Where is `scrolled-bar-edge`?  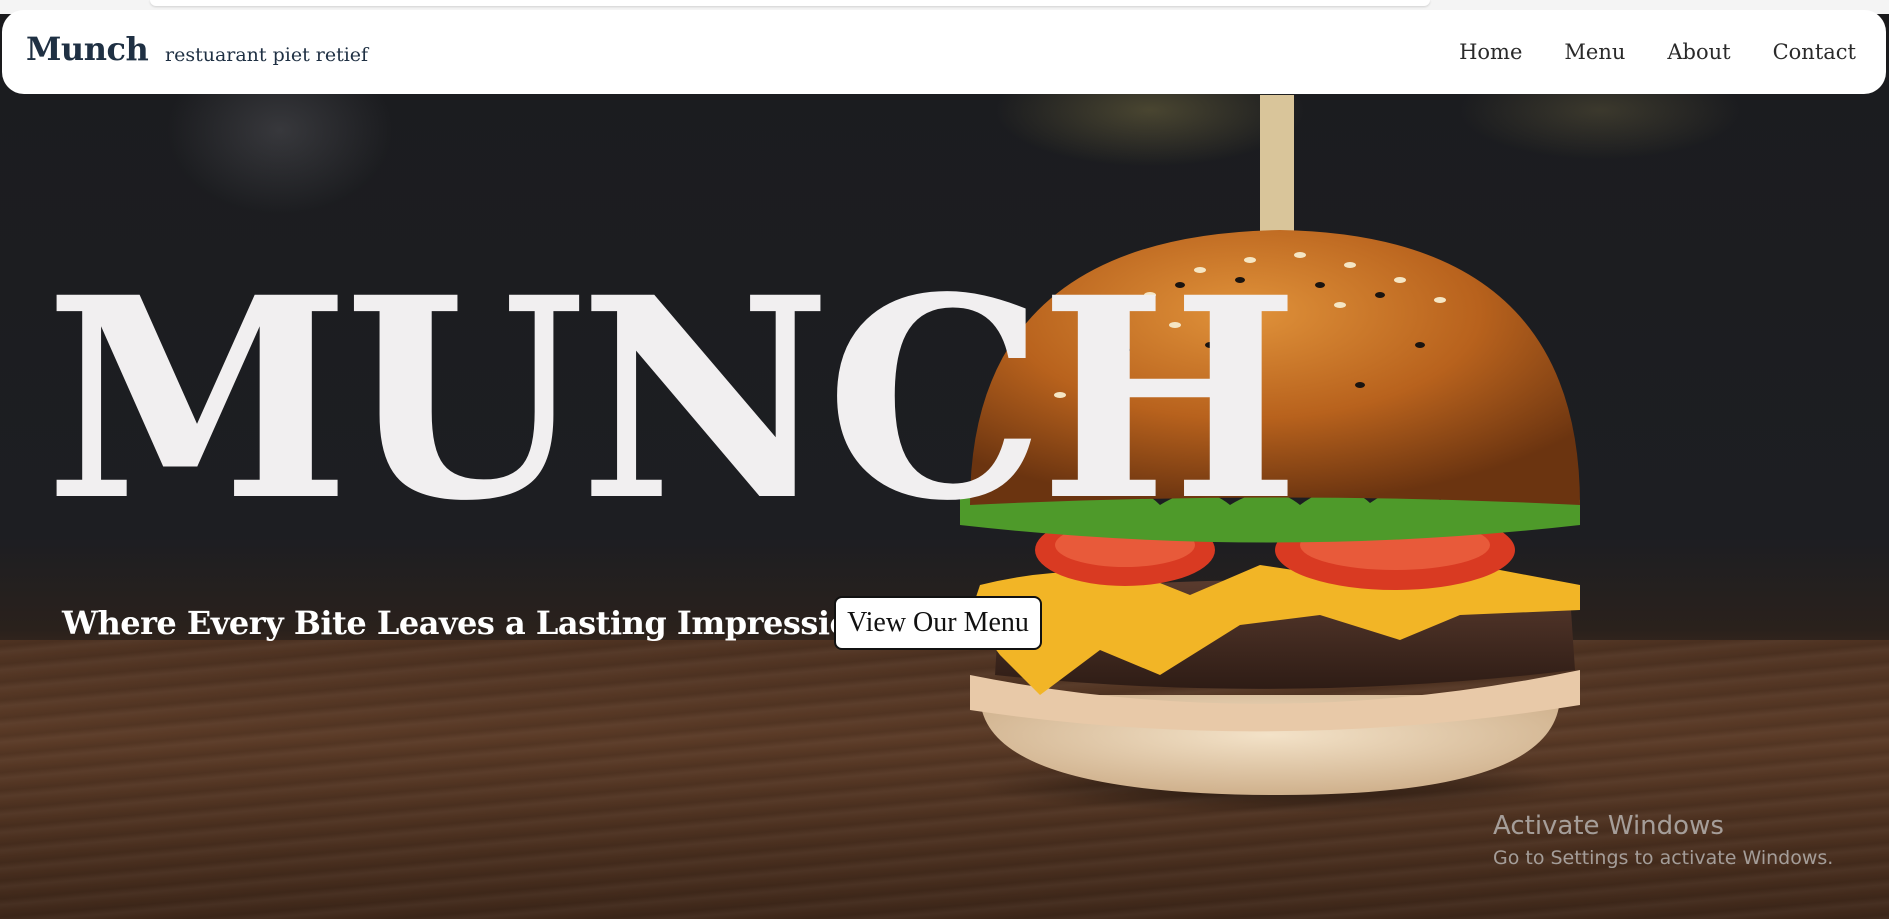
scrolled-bar-edge is located at coordinates (790, 3).